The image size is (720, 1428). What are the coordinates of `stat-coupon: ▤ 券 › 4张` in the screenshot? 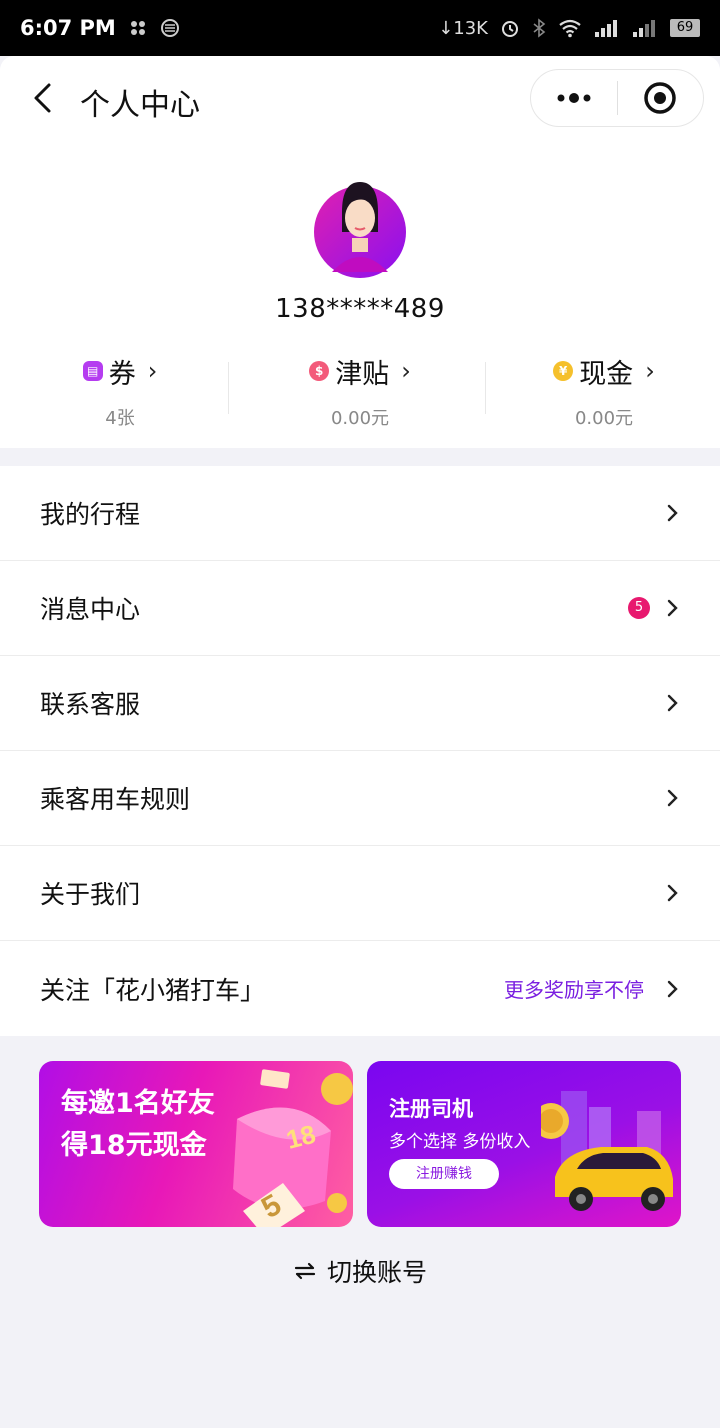 It's located at (120, 391).